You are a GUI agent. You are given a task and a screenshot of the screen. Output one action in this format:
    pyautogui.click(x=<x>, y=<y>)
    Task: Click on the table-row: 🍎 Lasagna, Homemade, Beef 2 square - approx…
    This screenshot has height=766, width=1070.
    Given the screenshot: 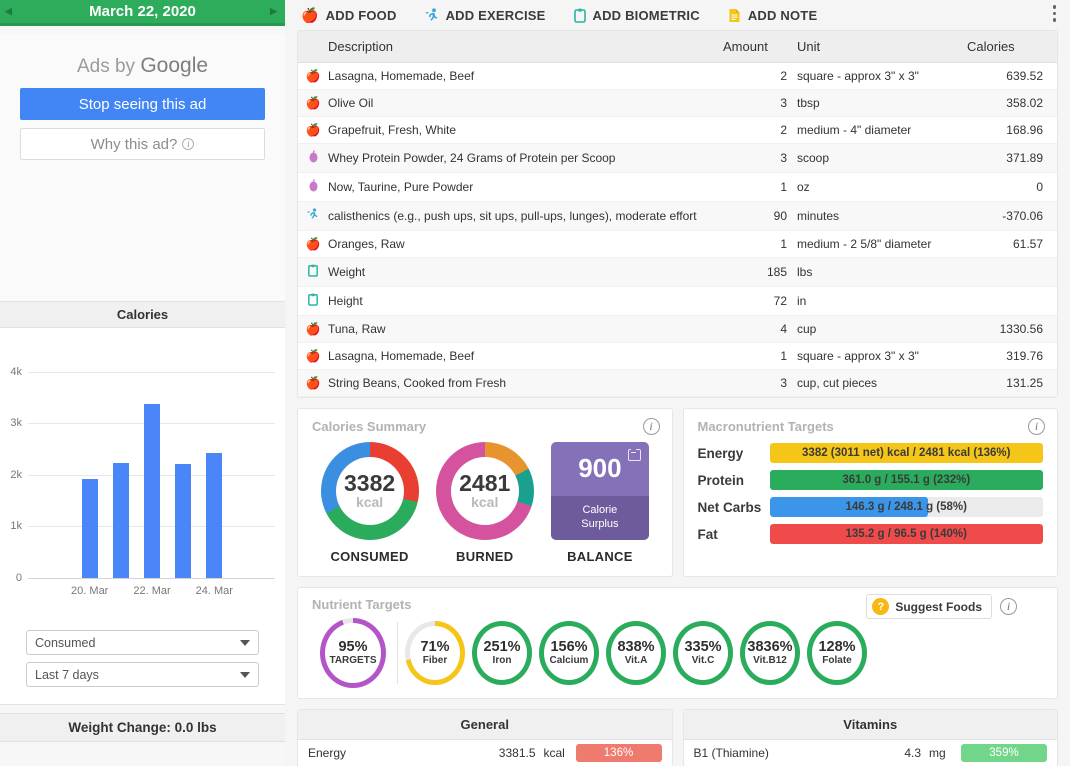 What is the action you would take?
    pyautogui.click(x=677, y=76)
    